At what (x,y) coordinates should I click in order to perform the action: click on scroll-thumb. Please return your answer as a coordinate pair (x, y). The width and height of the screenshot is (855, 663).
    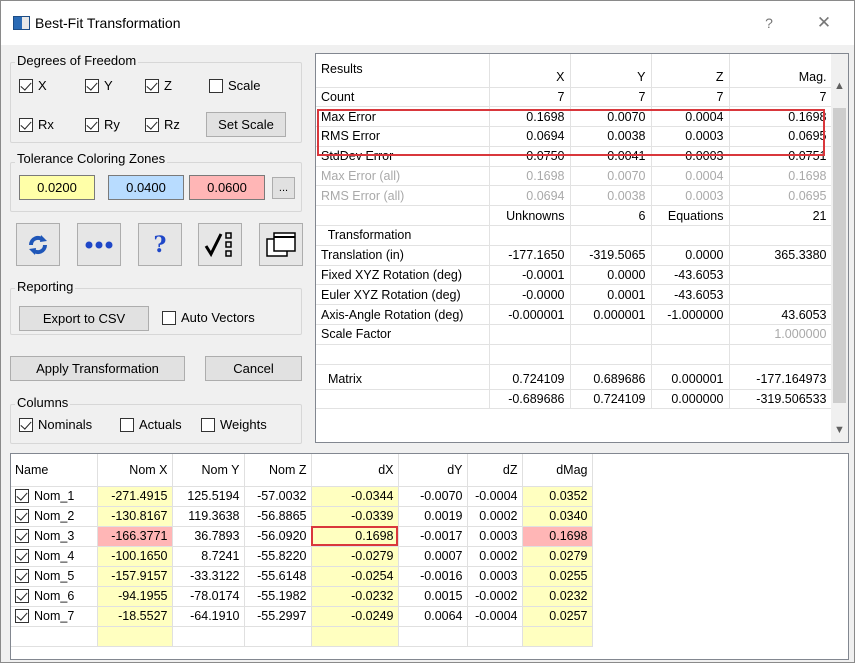
    Looking at the image, I should click on (839, 255).